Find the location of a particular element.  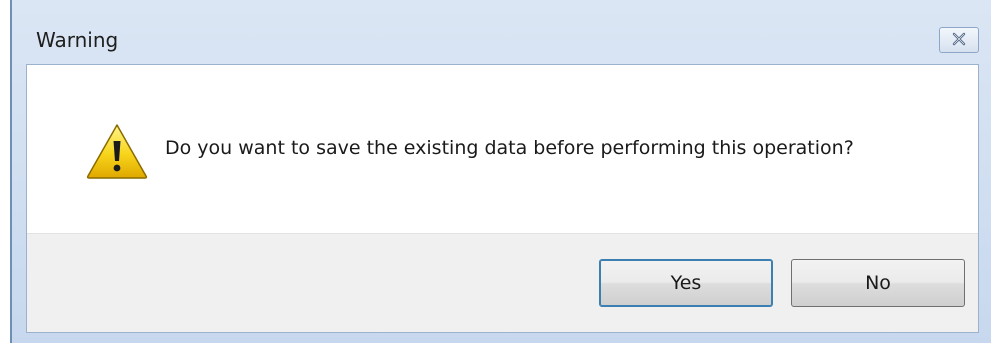

close-button is located at coordinates (959, 40).